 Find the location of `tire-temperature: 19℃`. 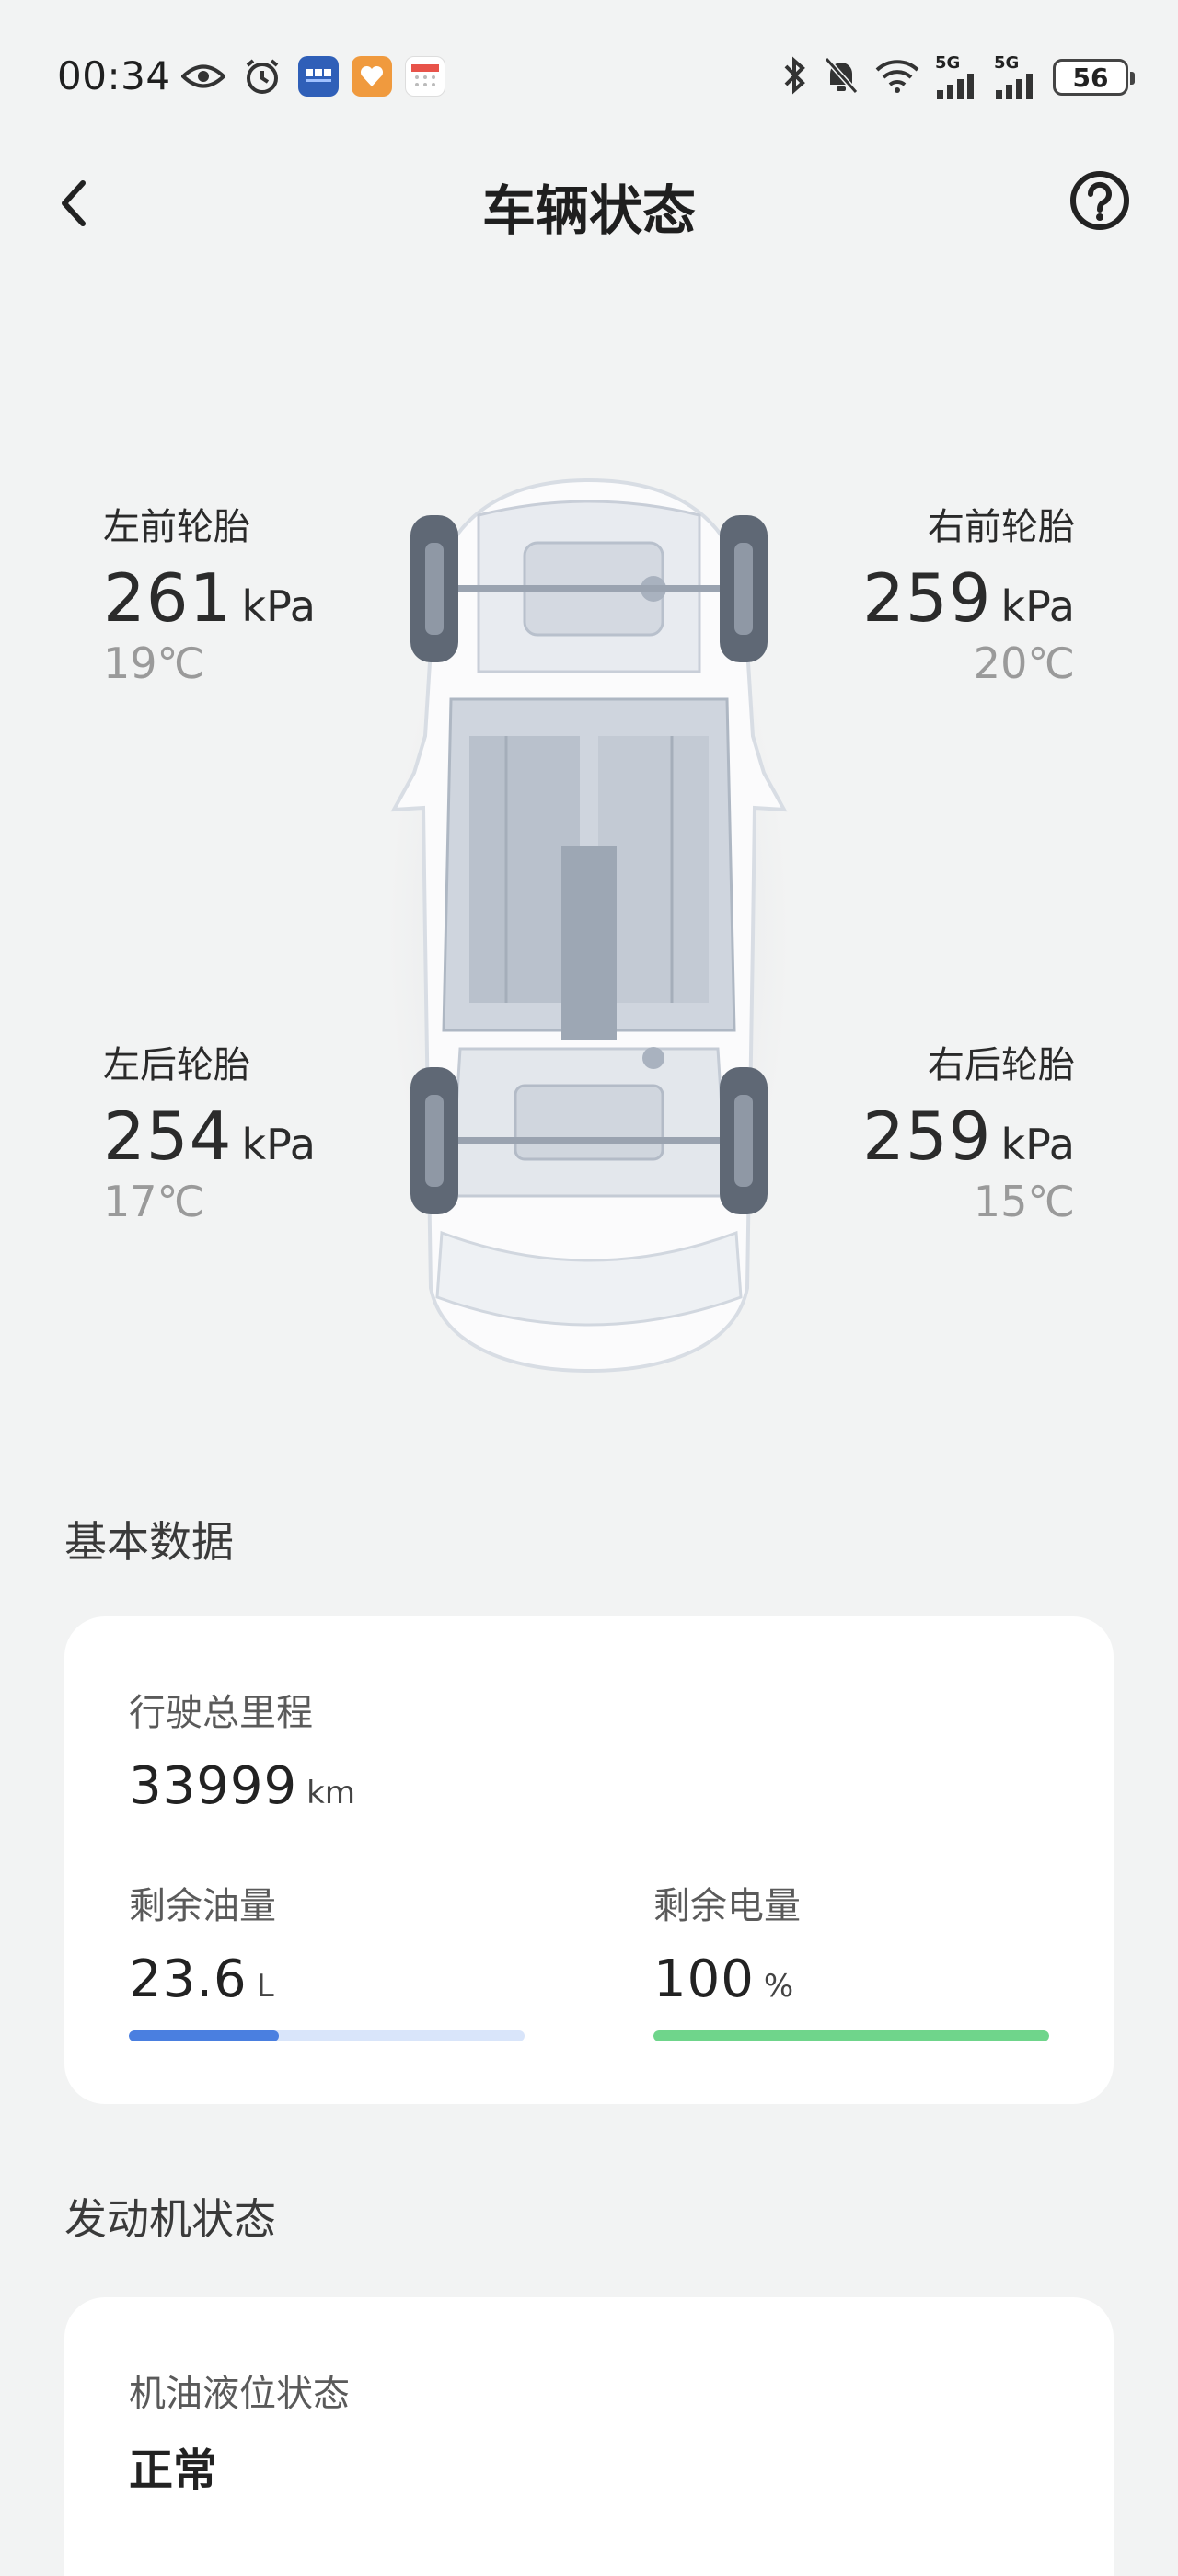

tire-temperature: 19℃ is located at coordinates (154, 663).